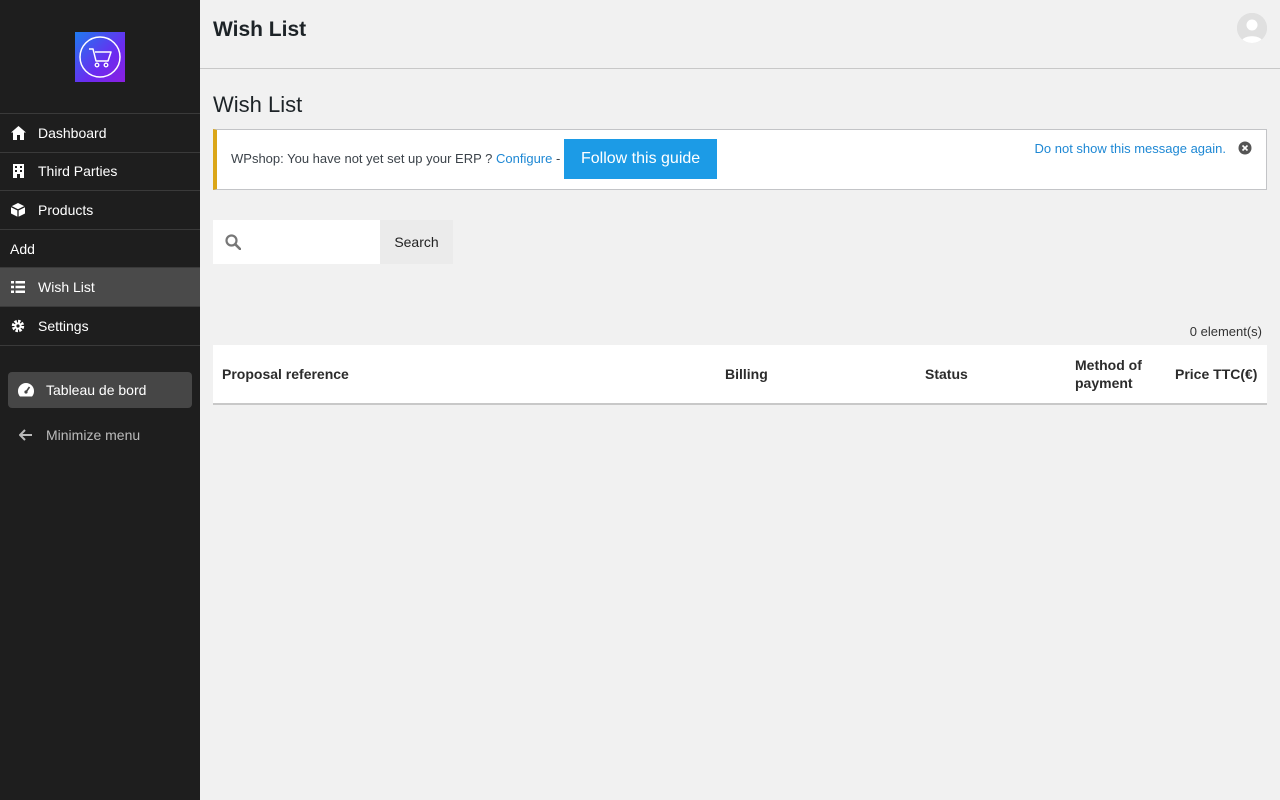 The height and width of the screenshot is (800, 1280). I want to click on speedometer-icon, so click(26, 390).